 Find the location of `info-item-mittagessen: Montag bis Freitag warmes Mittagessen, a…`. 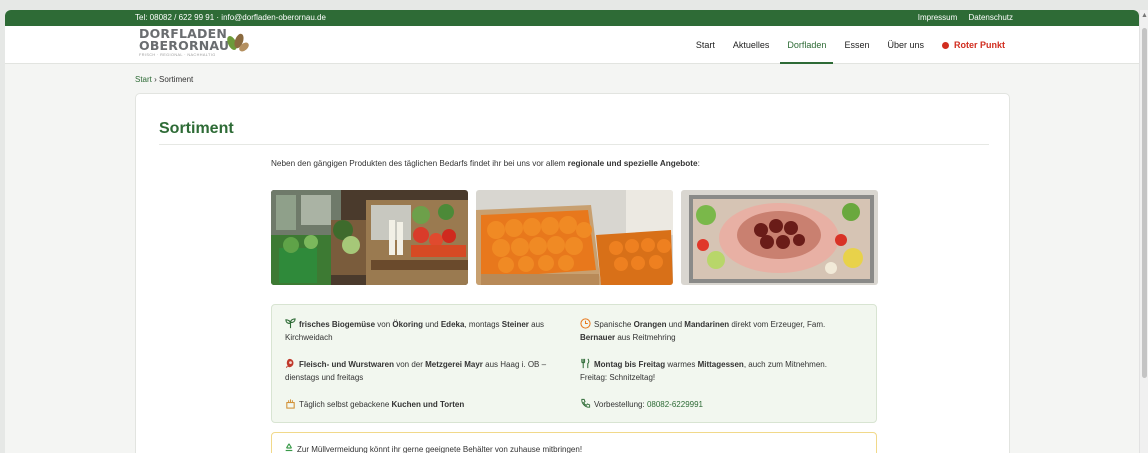

info-item-mittagessen: Montag bis Freitag warmes Mittagessen, a… is located at coordinates (725, 371).